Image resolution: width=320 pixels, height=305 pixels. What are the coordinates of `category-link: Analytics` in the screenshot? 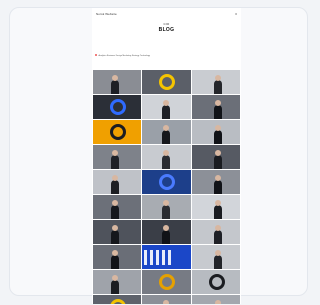 It's located at (102, 56).